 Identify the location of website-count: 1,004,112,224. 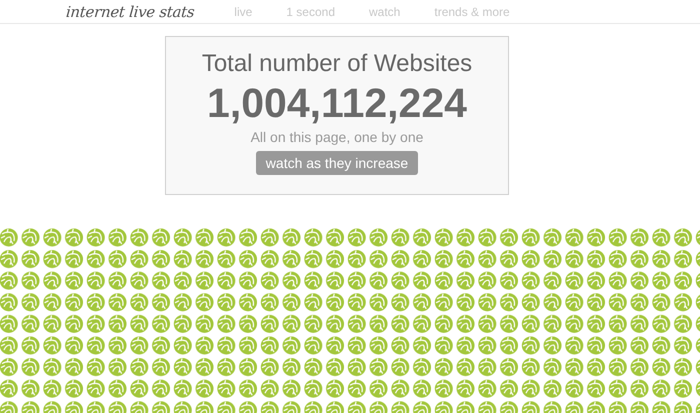
(337, 103).